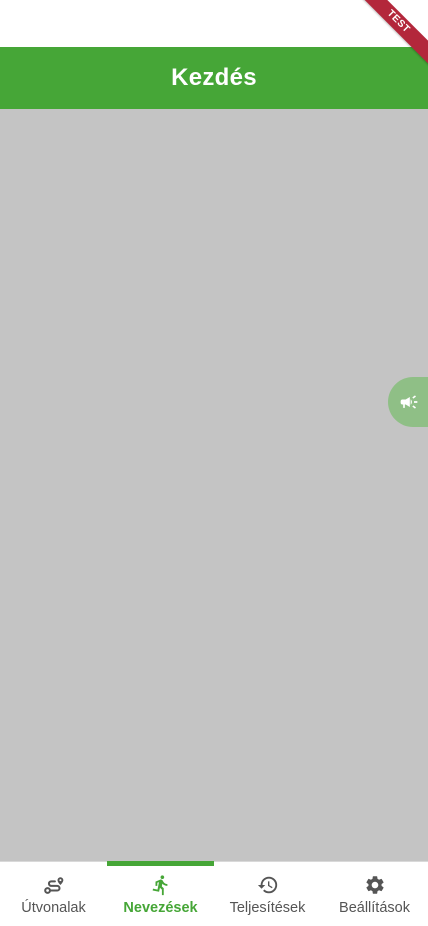 The height and width of the screenshot is (926, 428). What do you see at coordinates (54, 885) in the screenshot?
I see `route-icon` at bounding box center [54, 885].